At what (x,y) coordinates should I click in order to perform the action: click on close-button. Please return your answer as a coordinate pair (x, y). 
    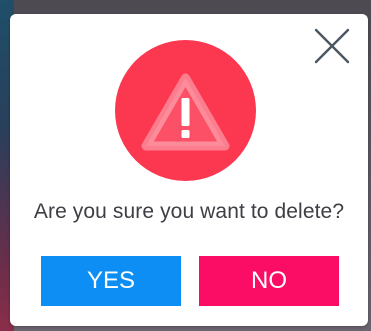
    Looking at the image, I should click on (332, 46).